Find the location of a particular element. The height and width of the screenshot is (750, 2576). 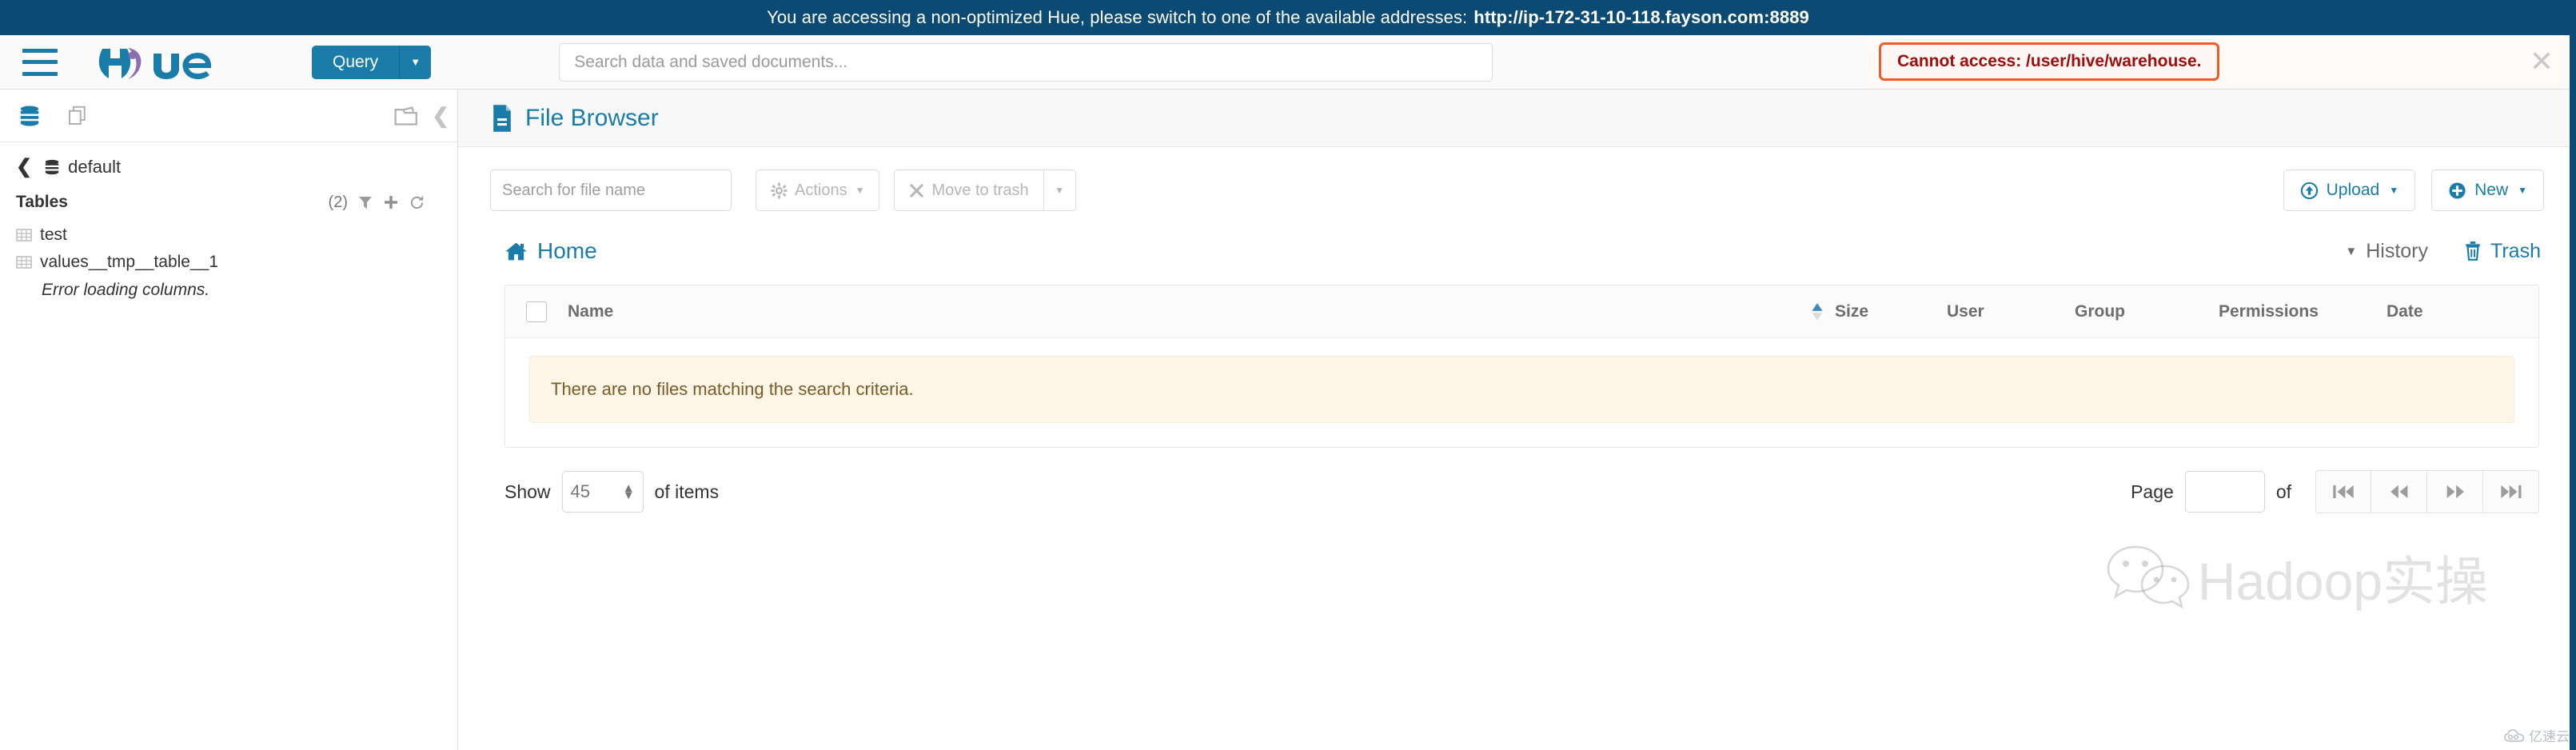

file-table-header-row: Name Size User Group Permissions Date is located at coordinates (1522, 311).